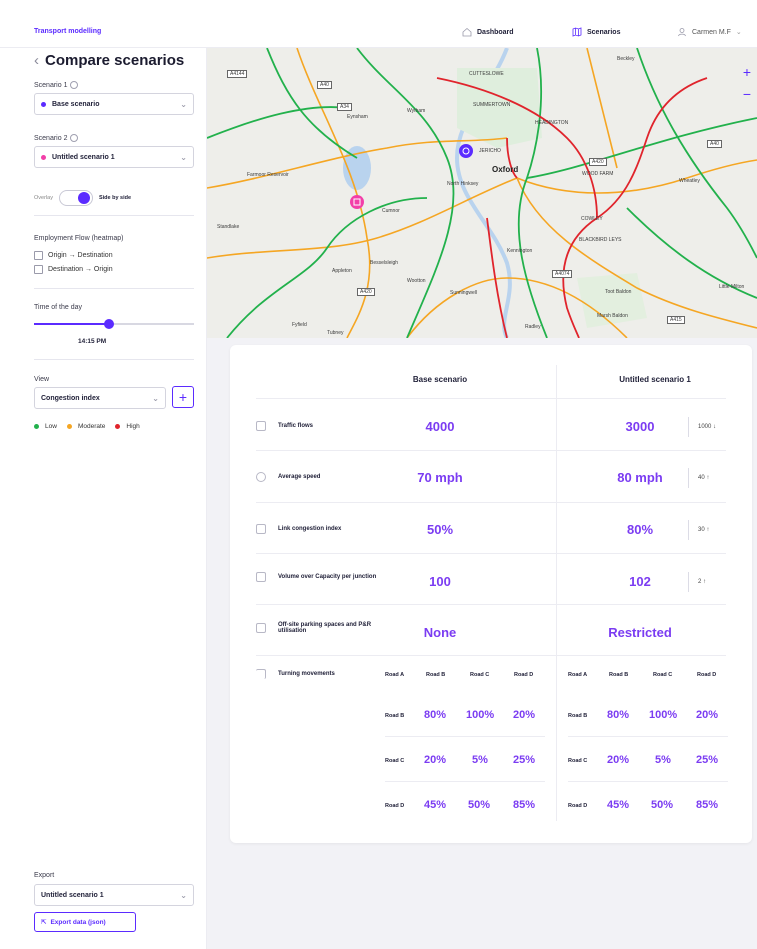 The width and height of the screenshot is (757, 949). What do you see at coordinates (72, 324) in the screenshot?
I see `time-slider-fill` at bounding box center [72, 324].